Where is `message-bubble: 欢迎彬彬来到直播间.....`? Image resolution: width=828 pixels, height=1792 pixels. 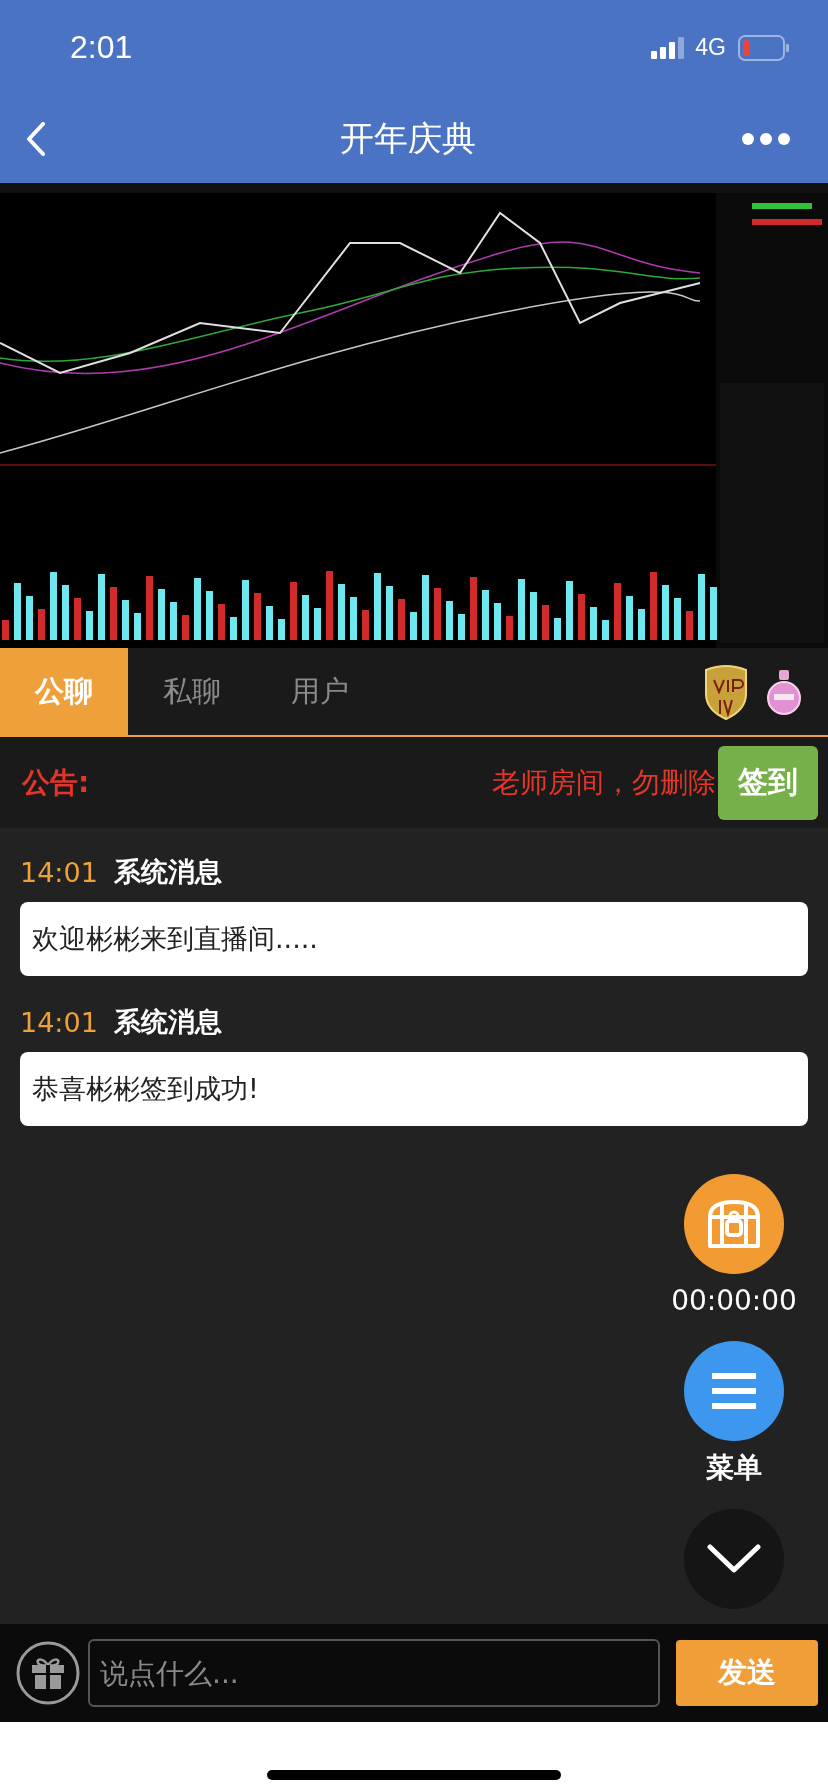
message-bubble: 欢迎彬彬来到直播间..... is located at coordinates (414, 939).